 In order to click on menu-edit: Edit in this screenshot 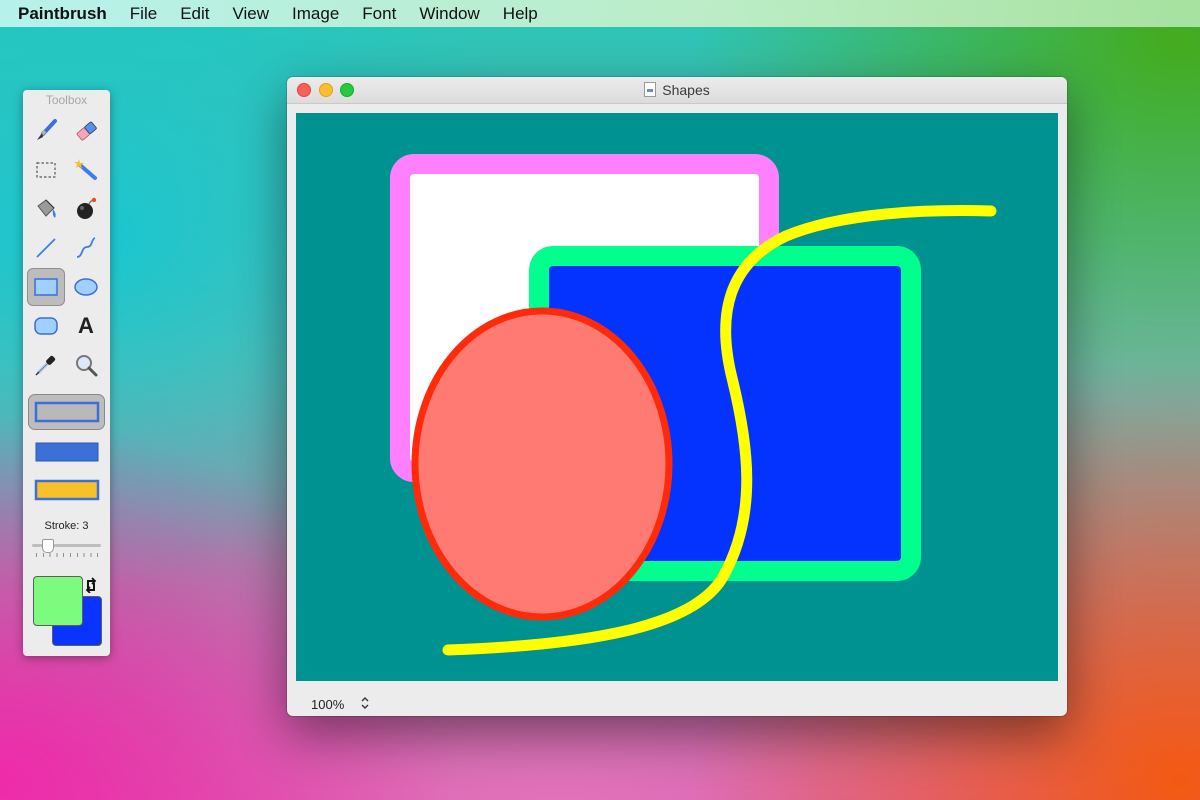, I will do `click(194, 14)`.